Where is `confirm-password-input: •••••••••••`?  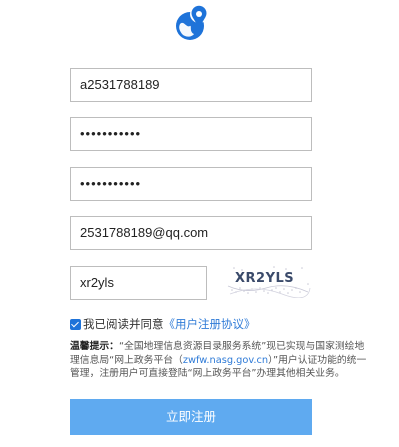
confirm-password-input: ••••••••••• is located at coordinates (191, 184).